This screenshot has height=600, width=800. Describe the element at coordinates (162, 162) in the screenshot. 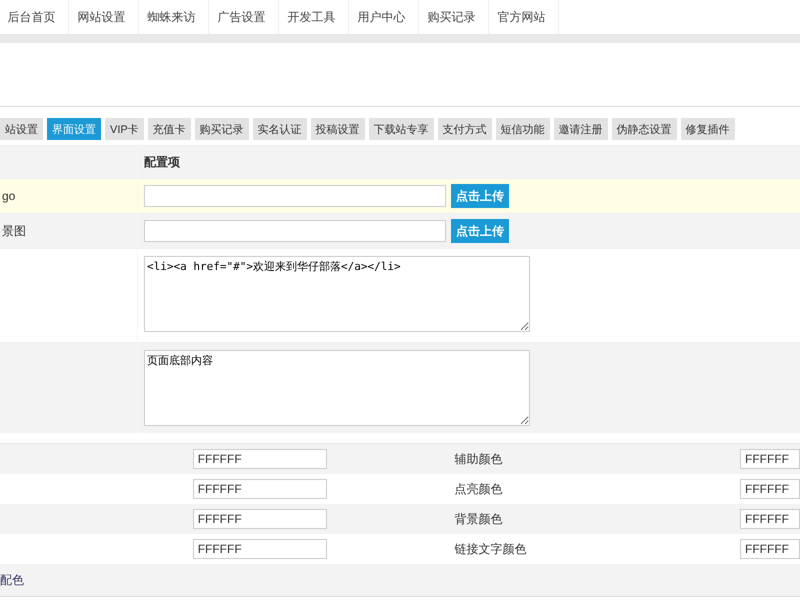

I see `column-header: 配置项` at that location.